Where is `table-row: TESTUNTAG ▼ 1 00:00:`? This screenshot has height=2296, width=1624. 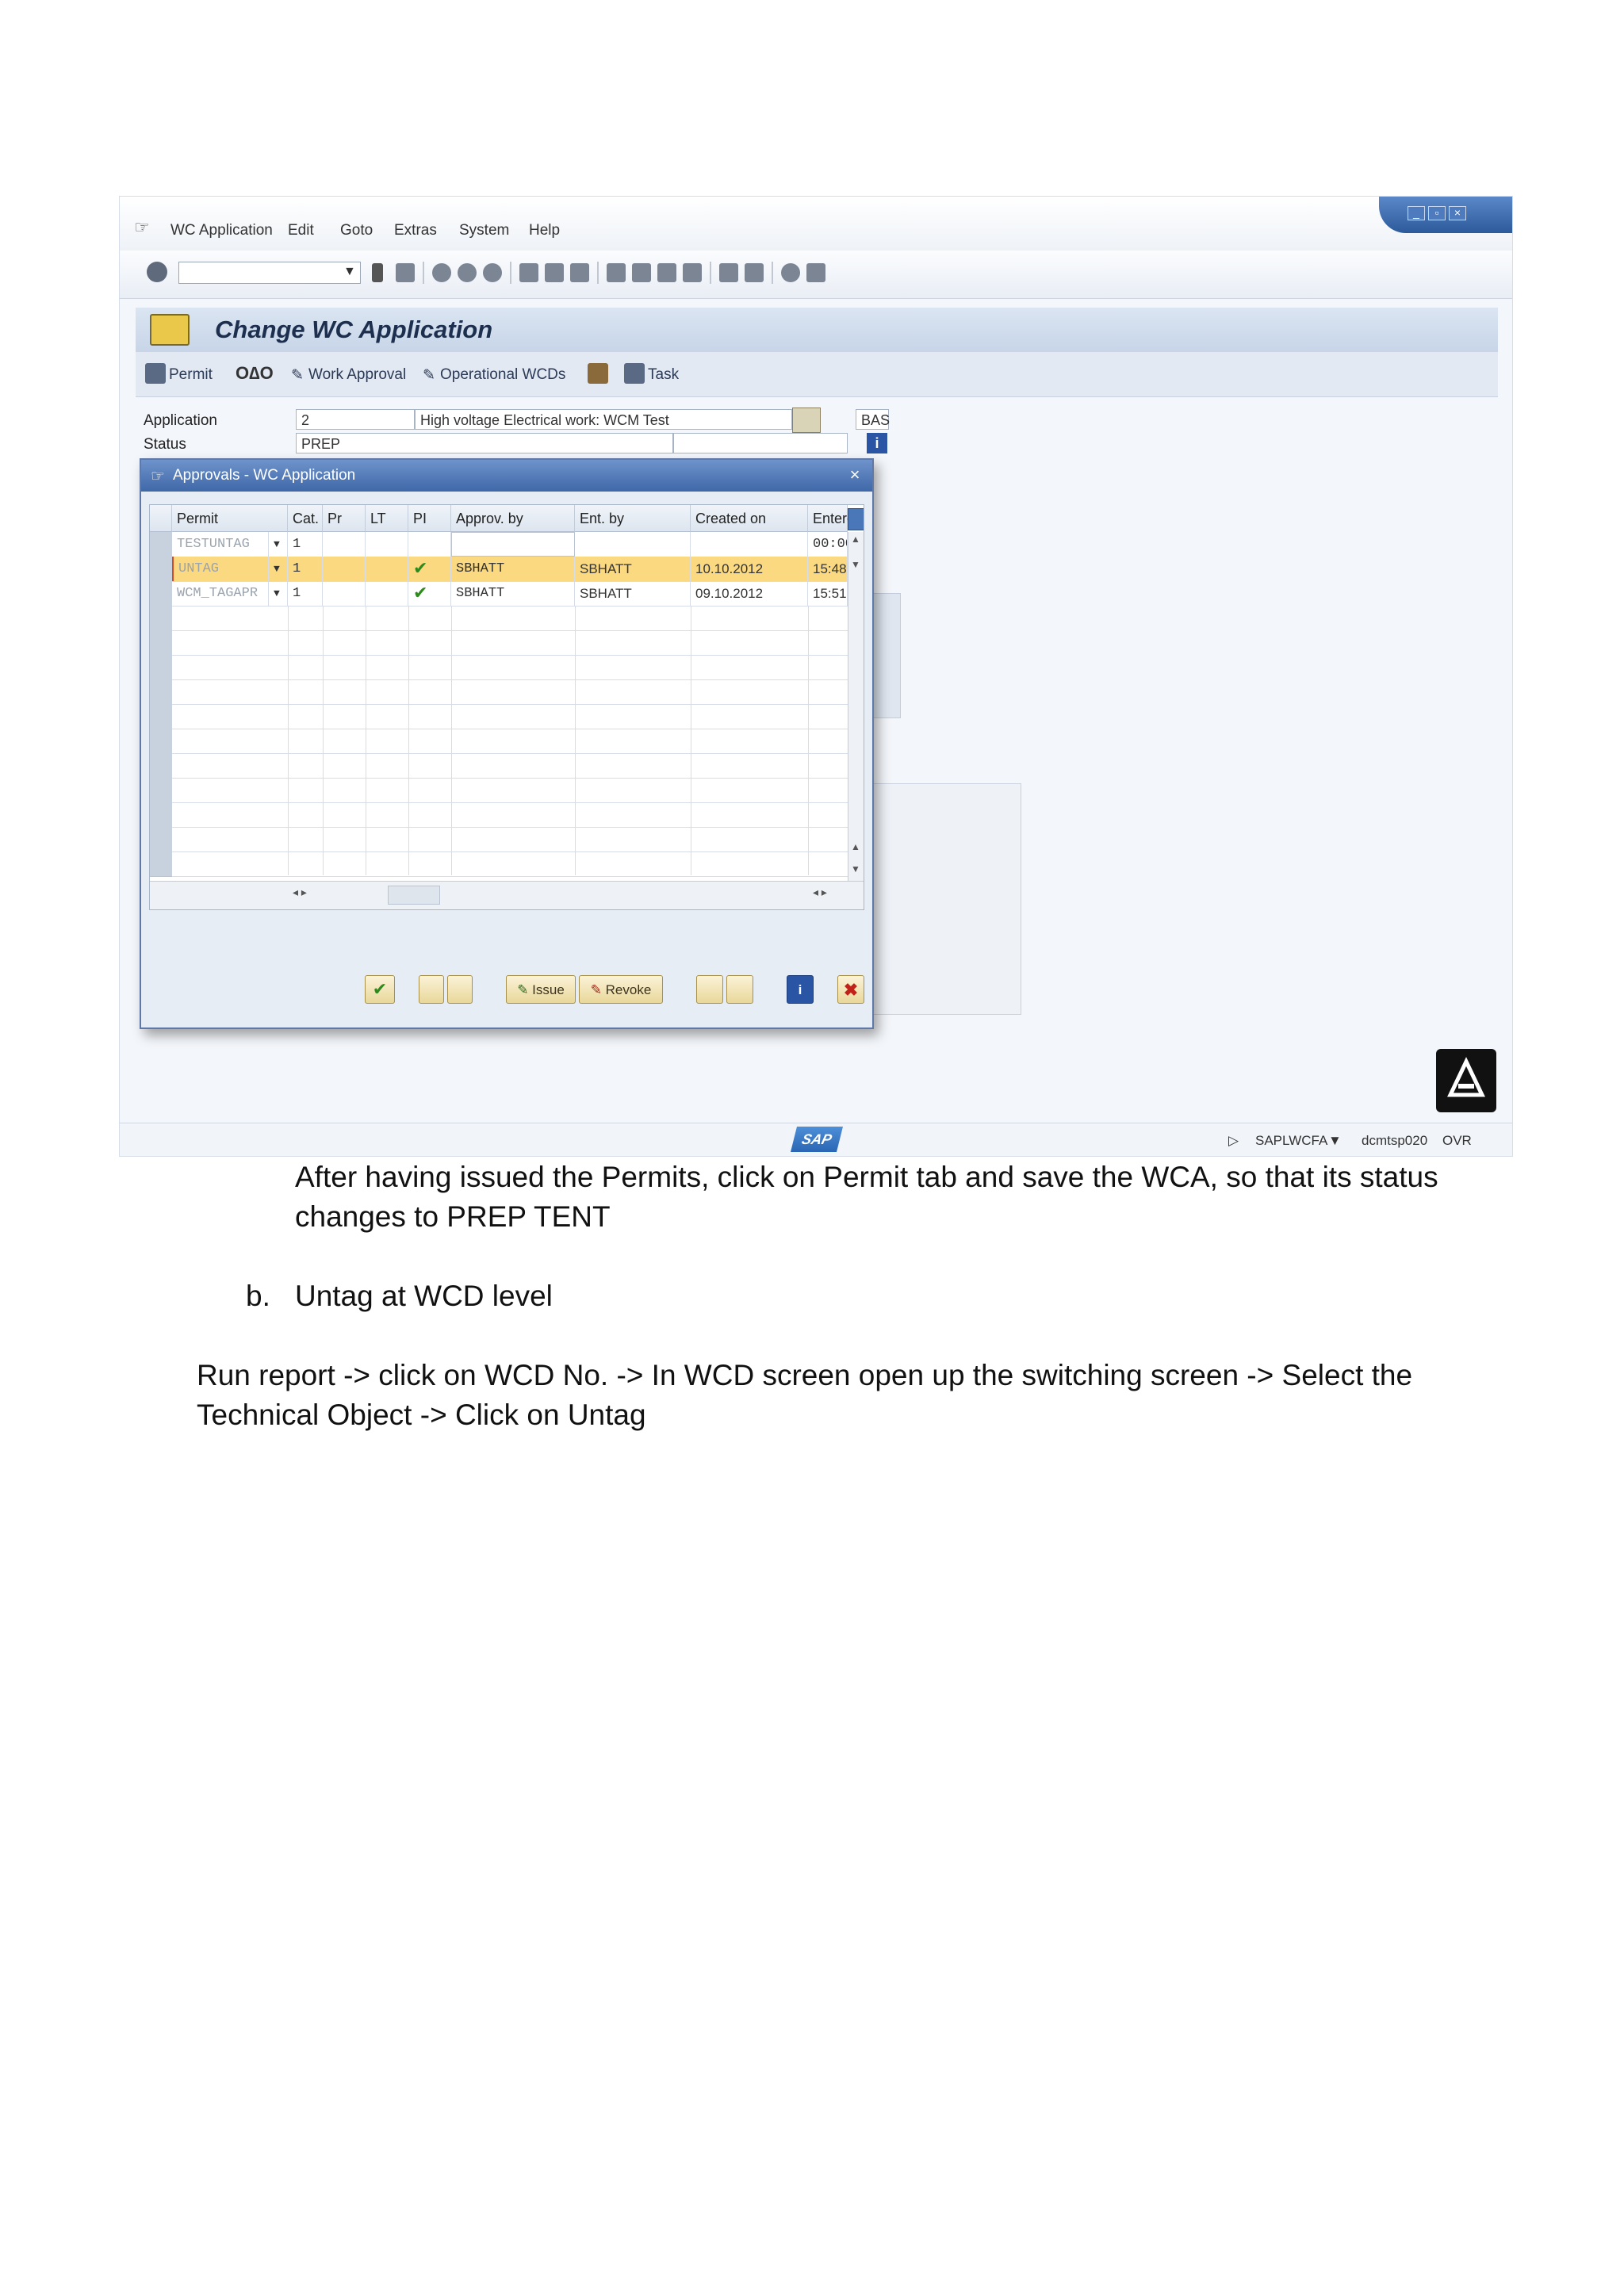
table-row: TESTUNTAG ▼ 1 00:00: is located at coordinates (507, 544).